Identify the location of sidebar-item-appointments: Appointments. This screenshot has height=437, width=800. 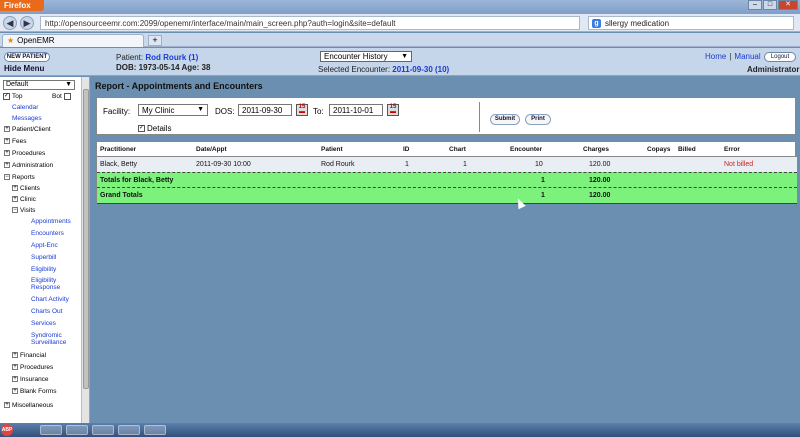
(51, 221).